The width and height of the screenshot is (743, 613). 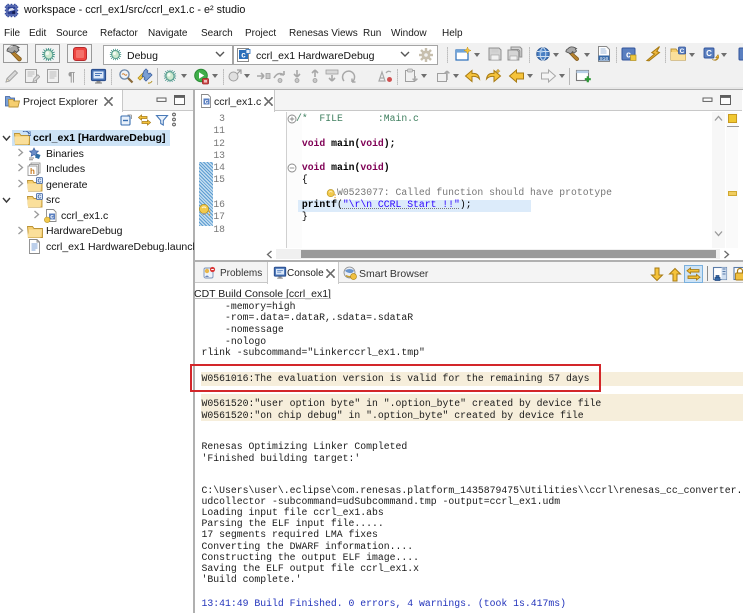 What do you see at coordinates (29, 135) in the screenshot?
I see `svg-text: S` at bounding box center [29, 135].